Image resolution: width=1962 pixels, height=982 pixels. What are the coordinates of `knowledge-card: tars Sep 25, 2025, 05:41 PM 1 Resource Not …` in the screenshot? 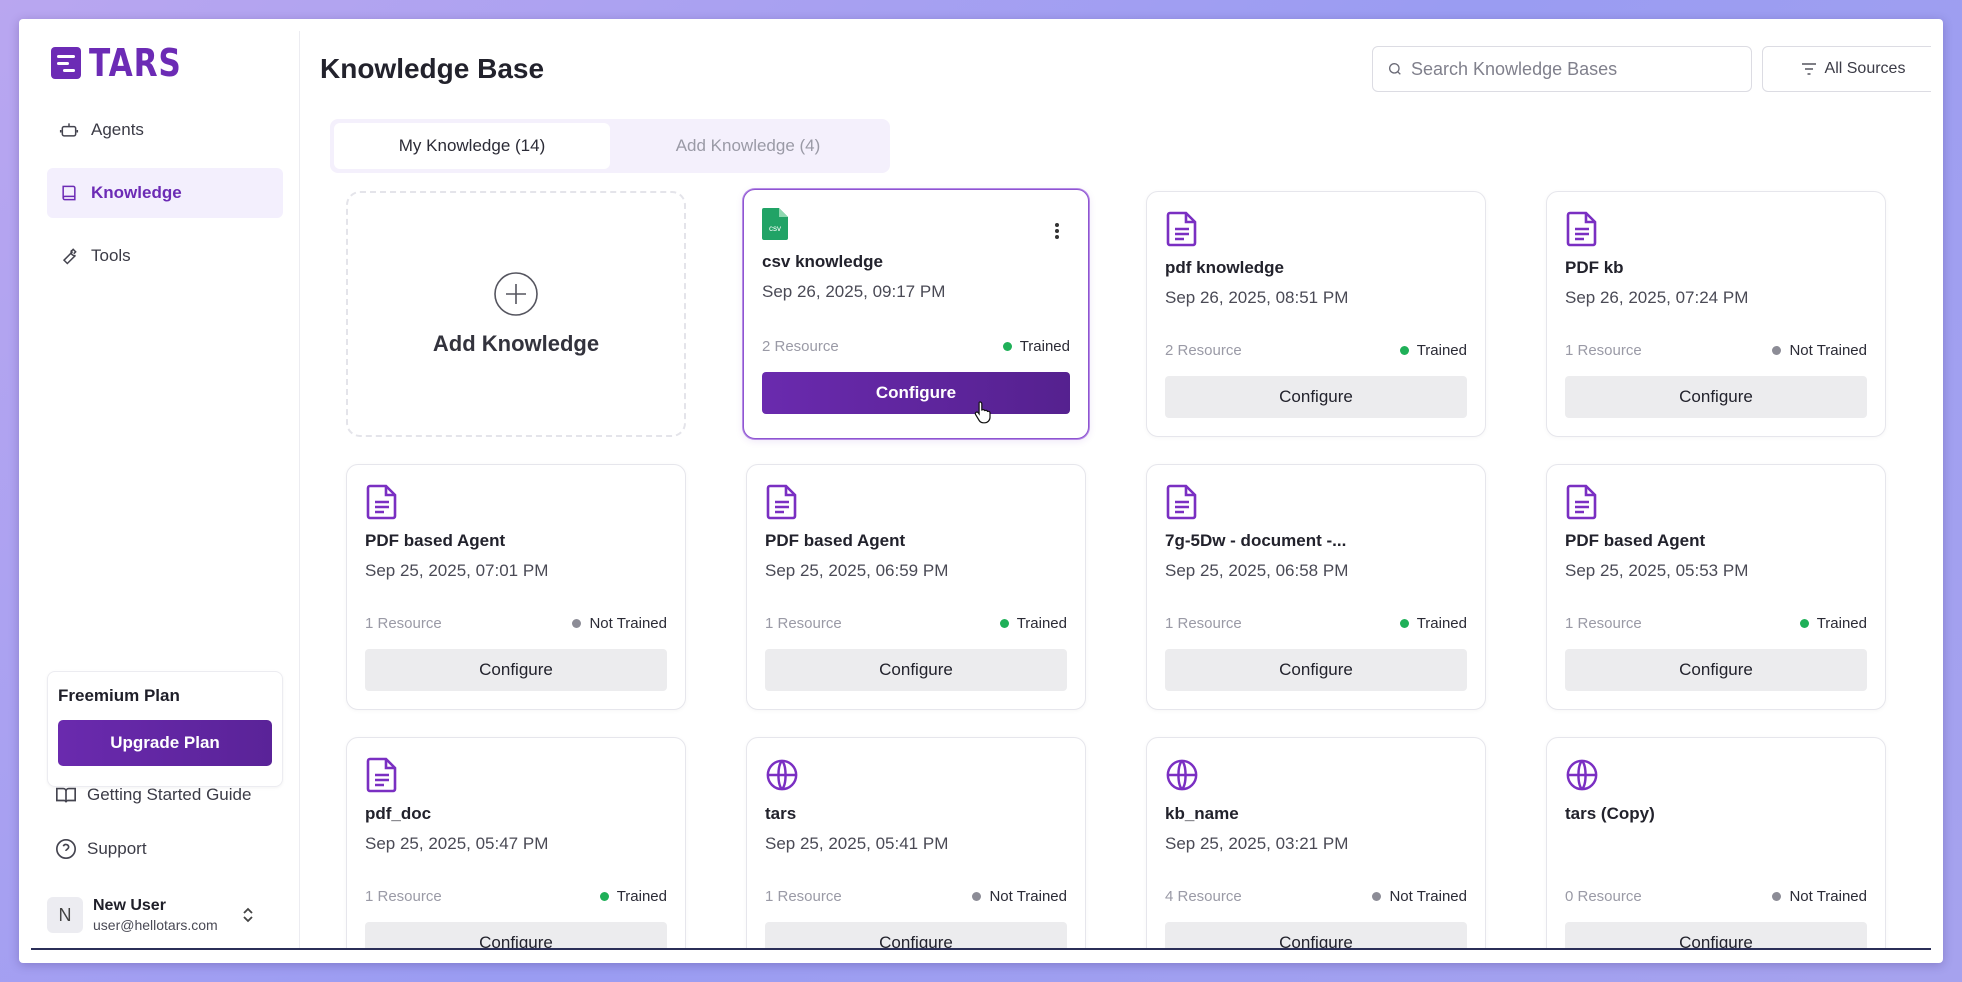 It's located at (916, 843).